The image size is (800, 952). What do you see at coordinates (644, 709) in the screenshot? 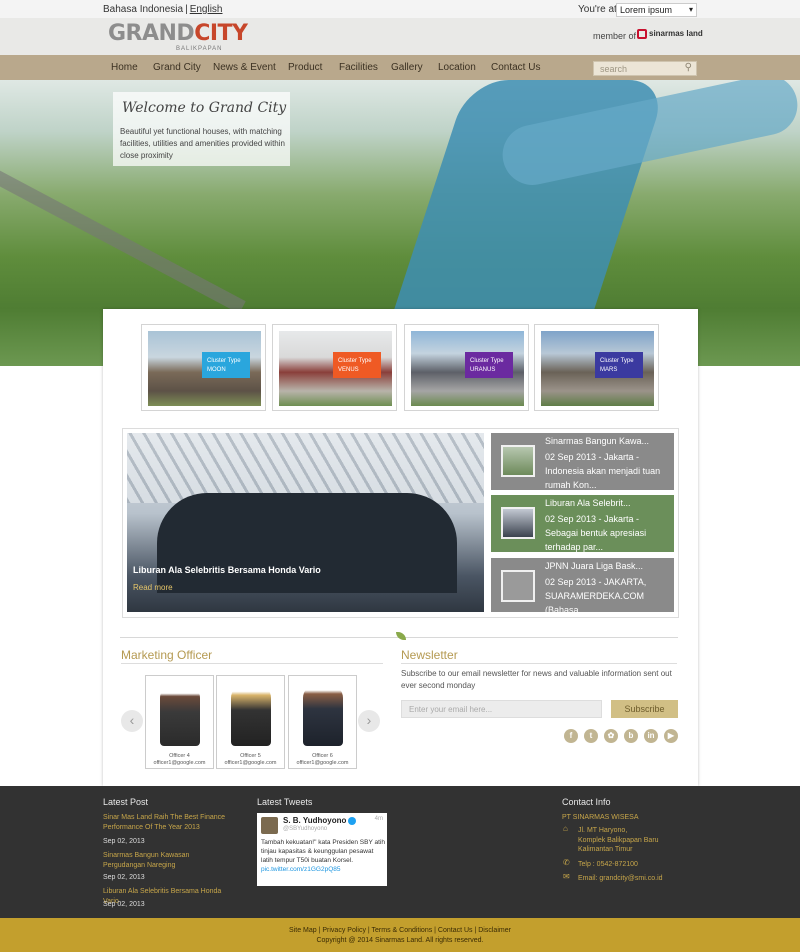
I see `subscribe-button: Subscribe` at bounding box center [644, 709].